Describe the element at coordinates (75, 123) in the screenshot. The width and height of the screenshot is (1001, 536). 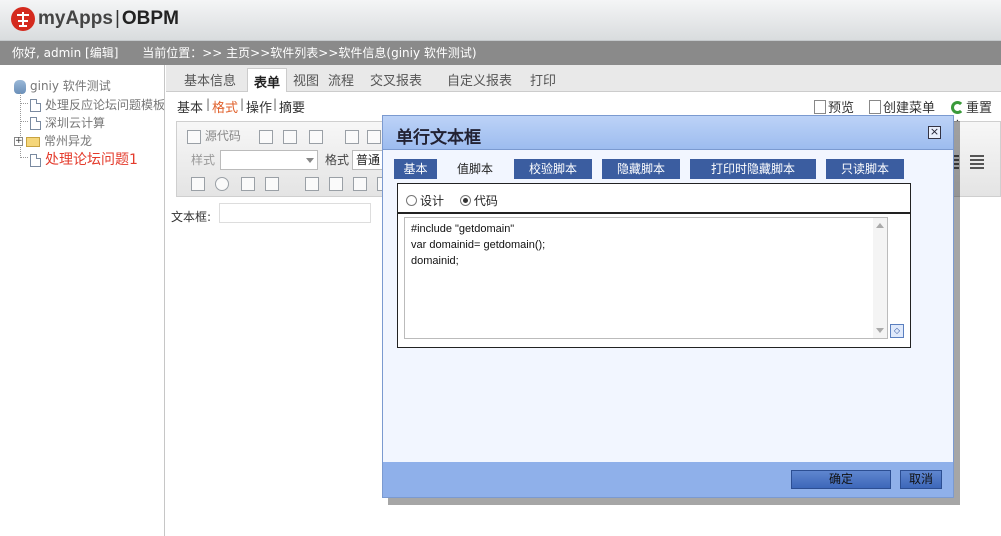
I see `tree-item-label: 深圳云计算` at that location.